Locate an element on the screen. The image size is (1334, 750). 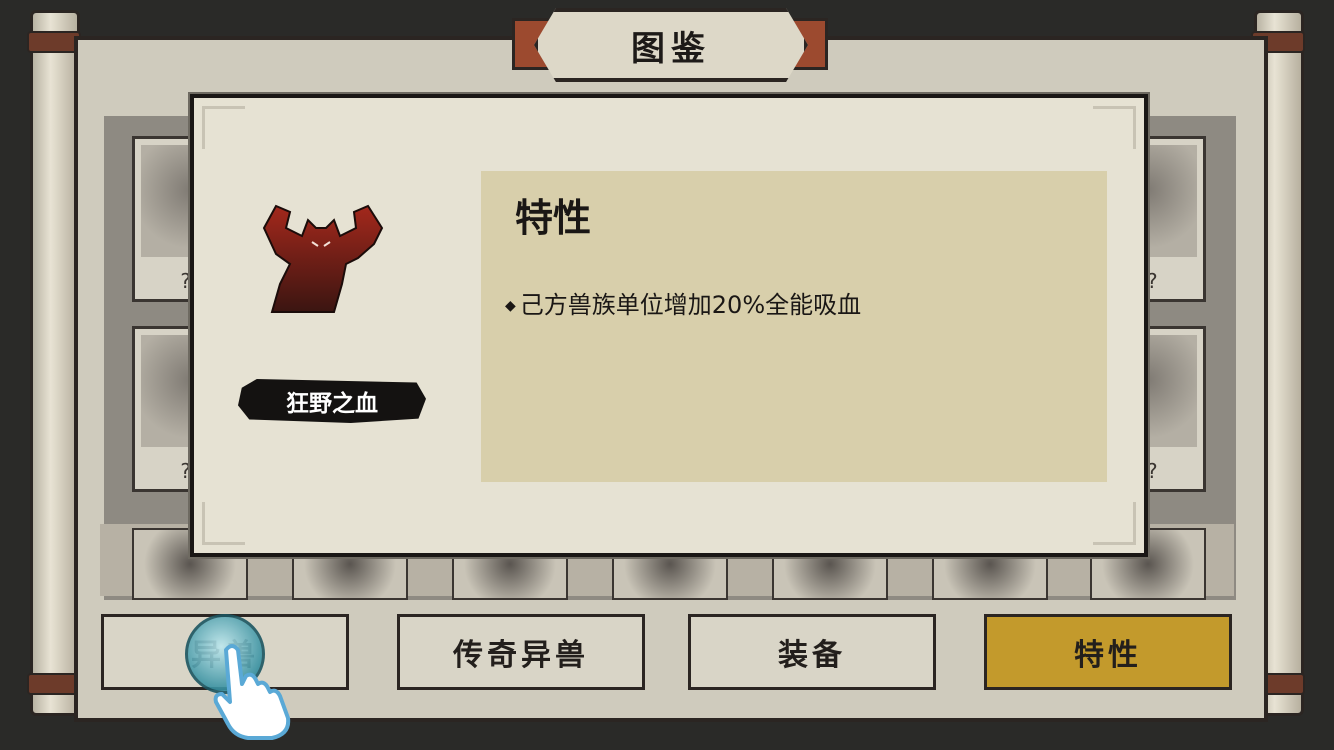
page-title: 图鉴 is located at coordinates (671, 48).